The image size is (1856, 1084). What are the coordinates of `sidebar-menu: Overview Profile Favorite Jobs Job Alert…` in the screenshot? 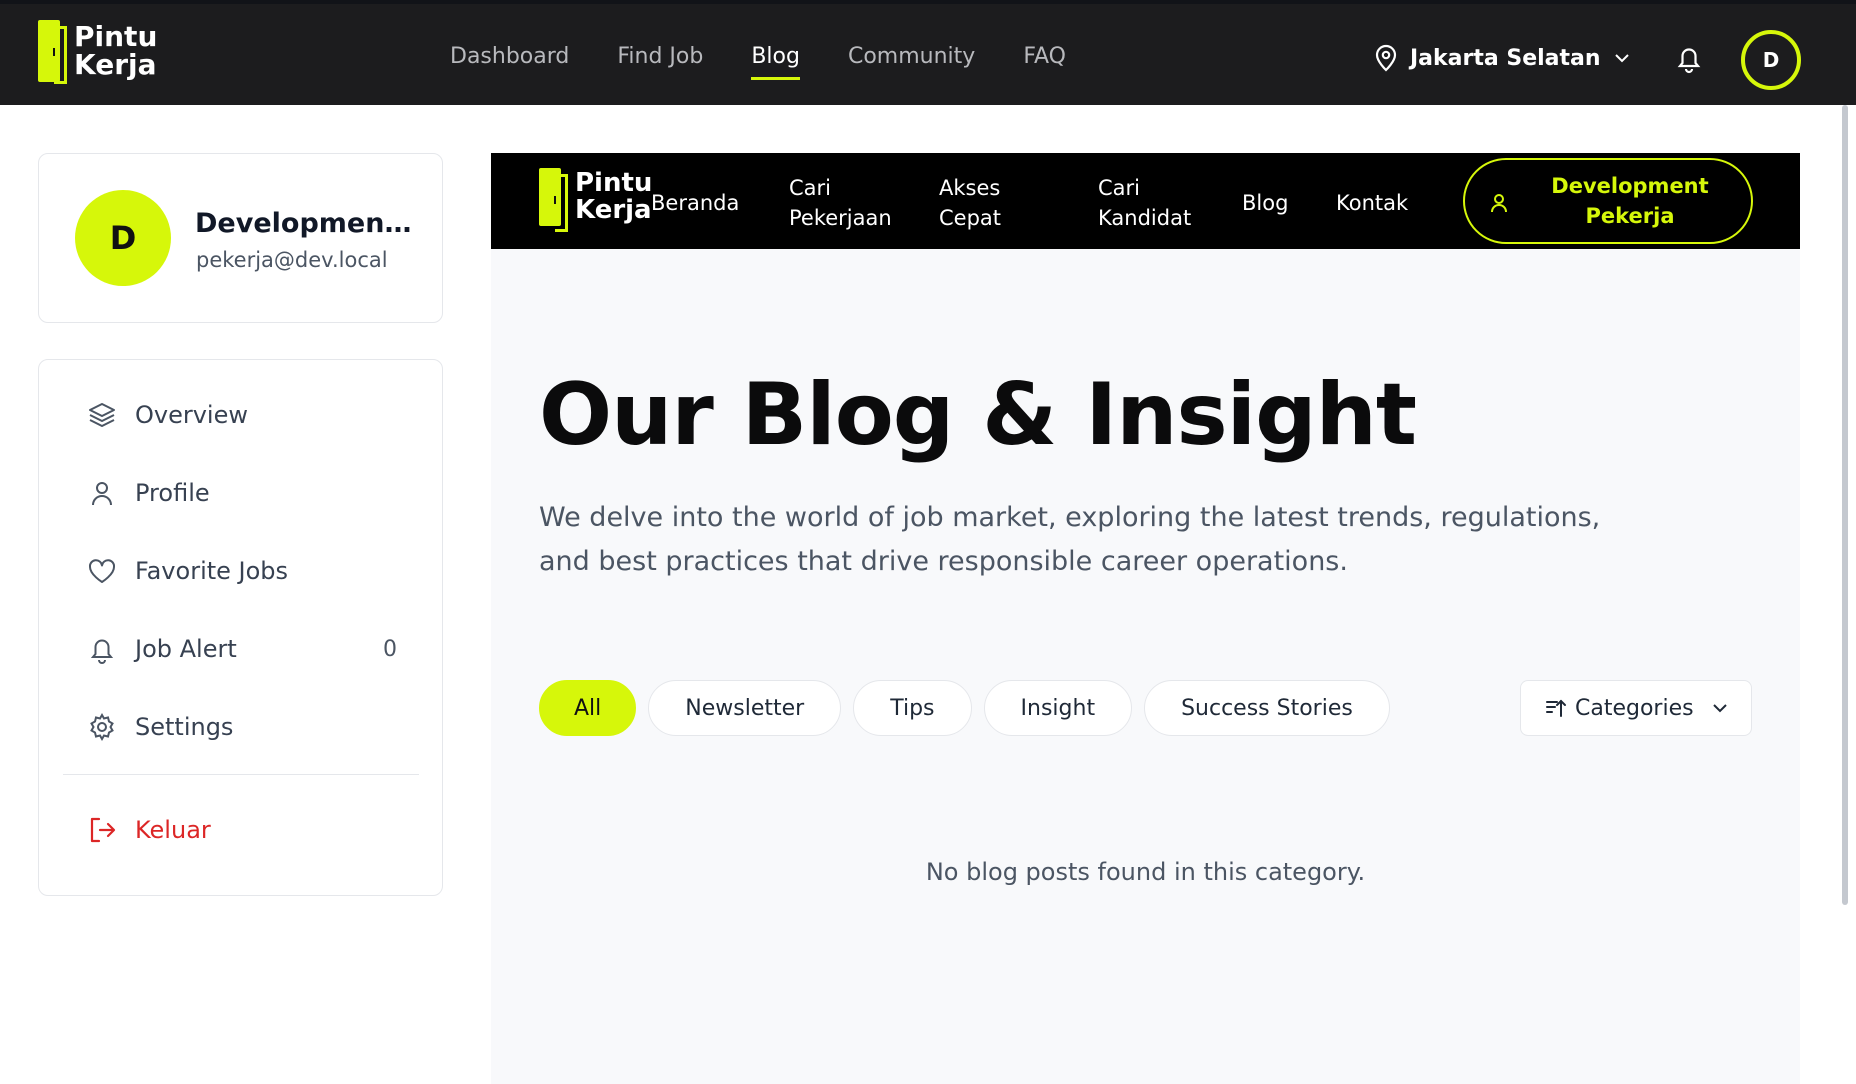 It's located at (240, 627).